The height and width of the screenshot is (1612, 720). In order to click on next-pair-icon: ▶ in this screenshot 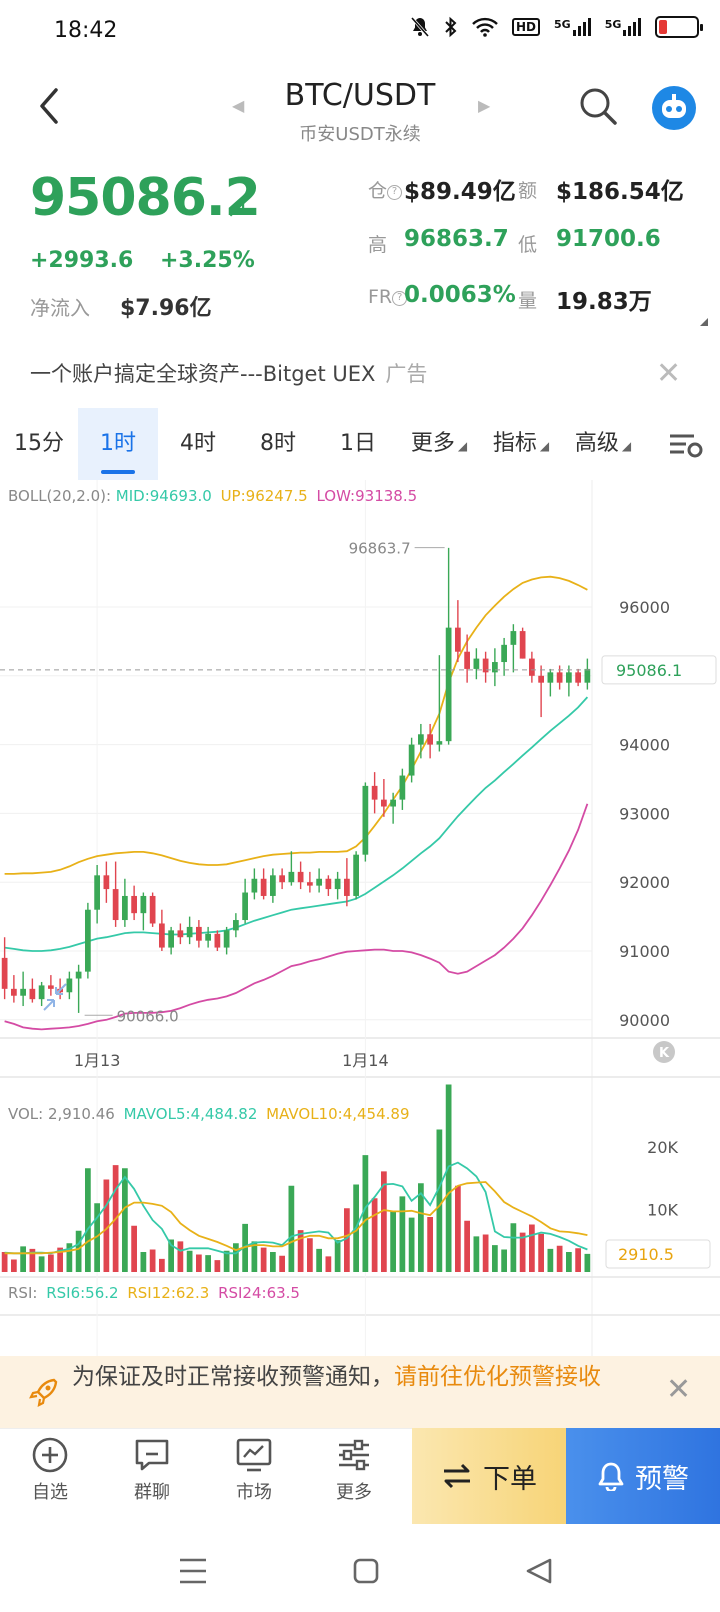, I will do `click(484, 105)`.